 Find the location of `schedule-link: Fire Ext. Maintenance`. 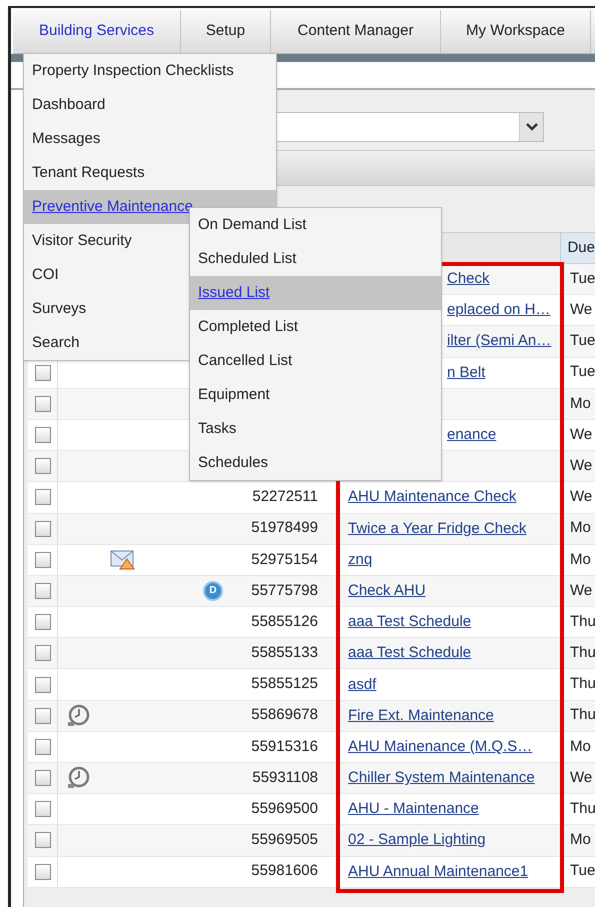

schedule-link: Fire Ext. Maintenance is located at coordinates (421, 715).